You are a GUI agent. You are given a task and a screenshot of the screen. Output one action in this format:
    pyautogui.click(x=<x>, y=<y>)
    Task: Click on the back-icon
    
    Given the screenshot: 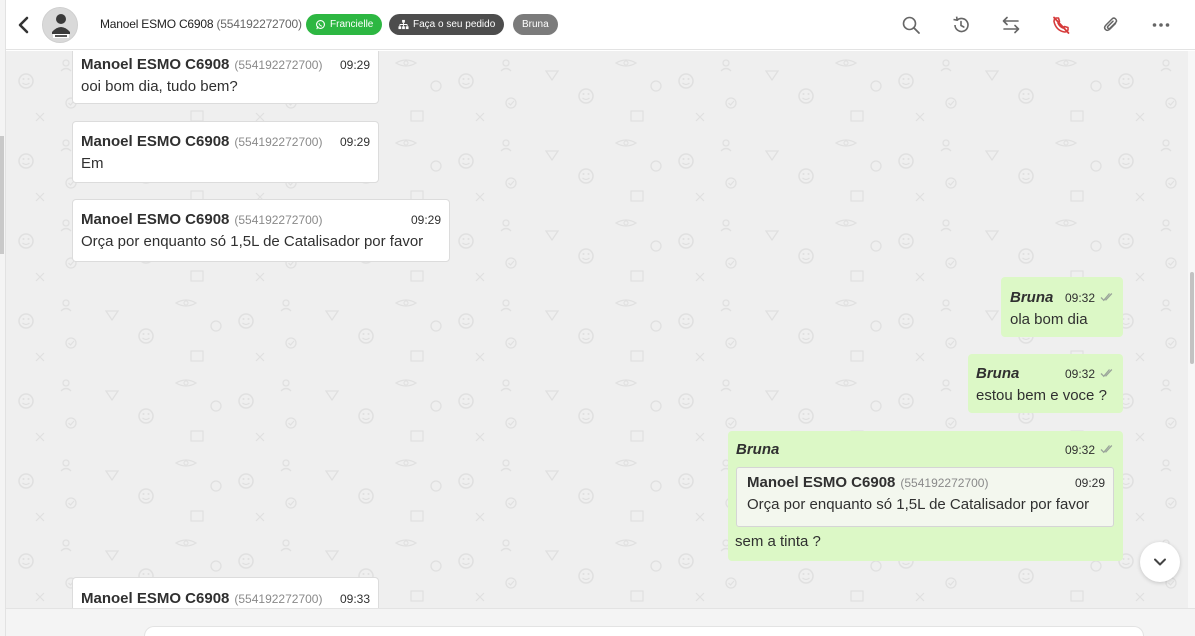 What is the action you would take?
    pyautogui.click(x=24, y=25)
    